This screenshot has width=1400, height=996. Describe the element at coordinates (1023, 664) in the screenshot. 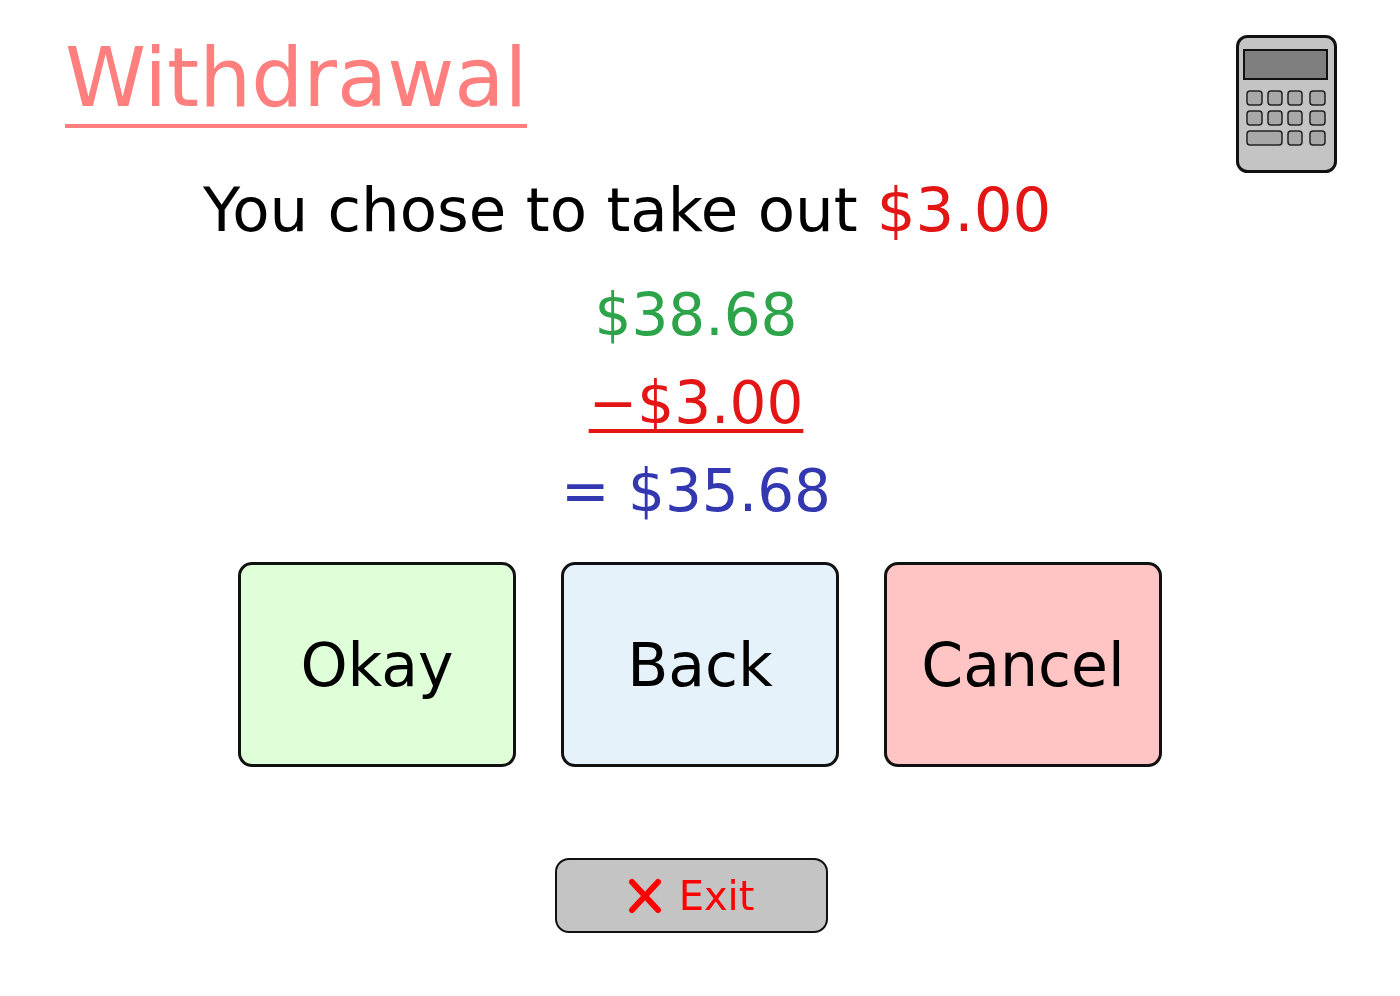

I see `action-button: Cancel` at that location.